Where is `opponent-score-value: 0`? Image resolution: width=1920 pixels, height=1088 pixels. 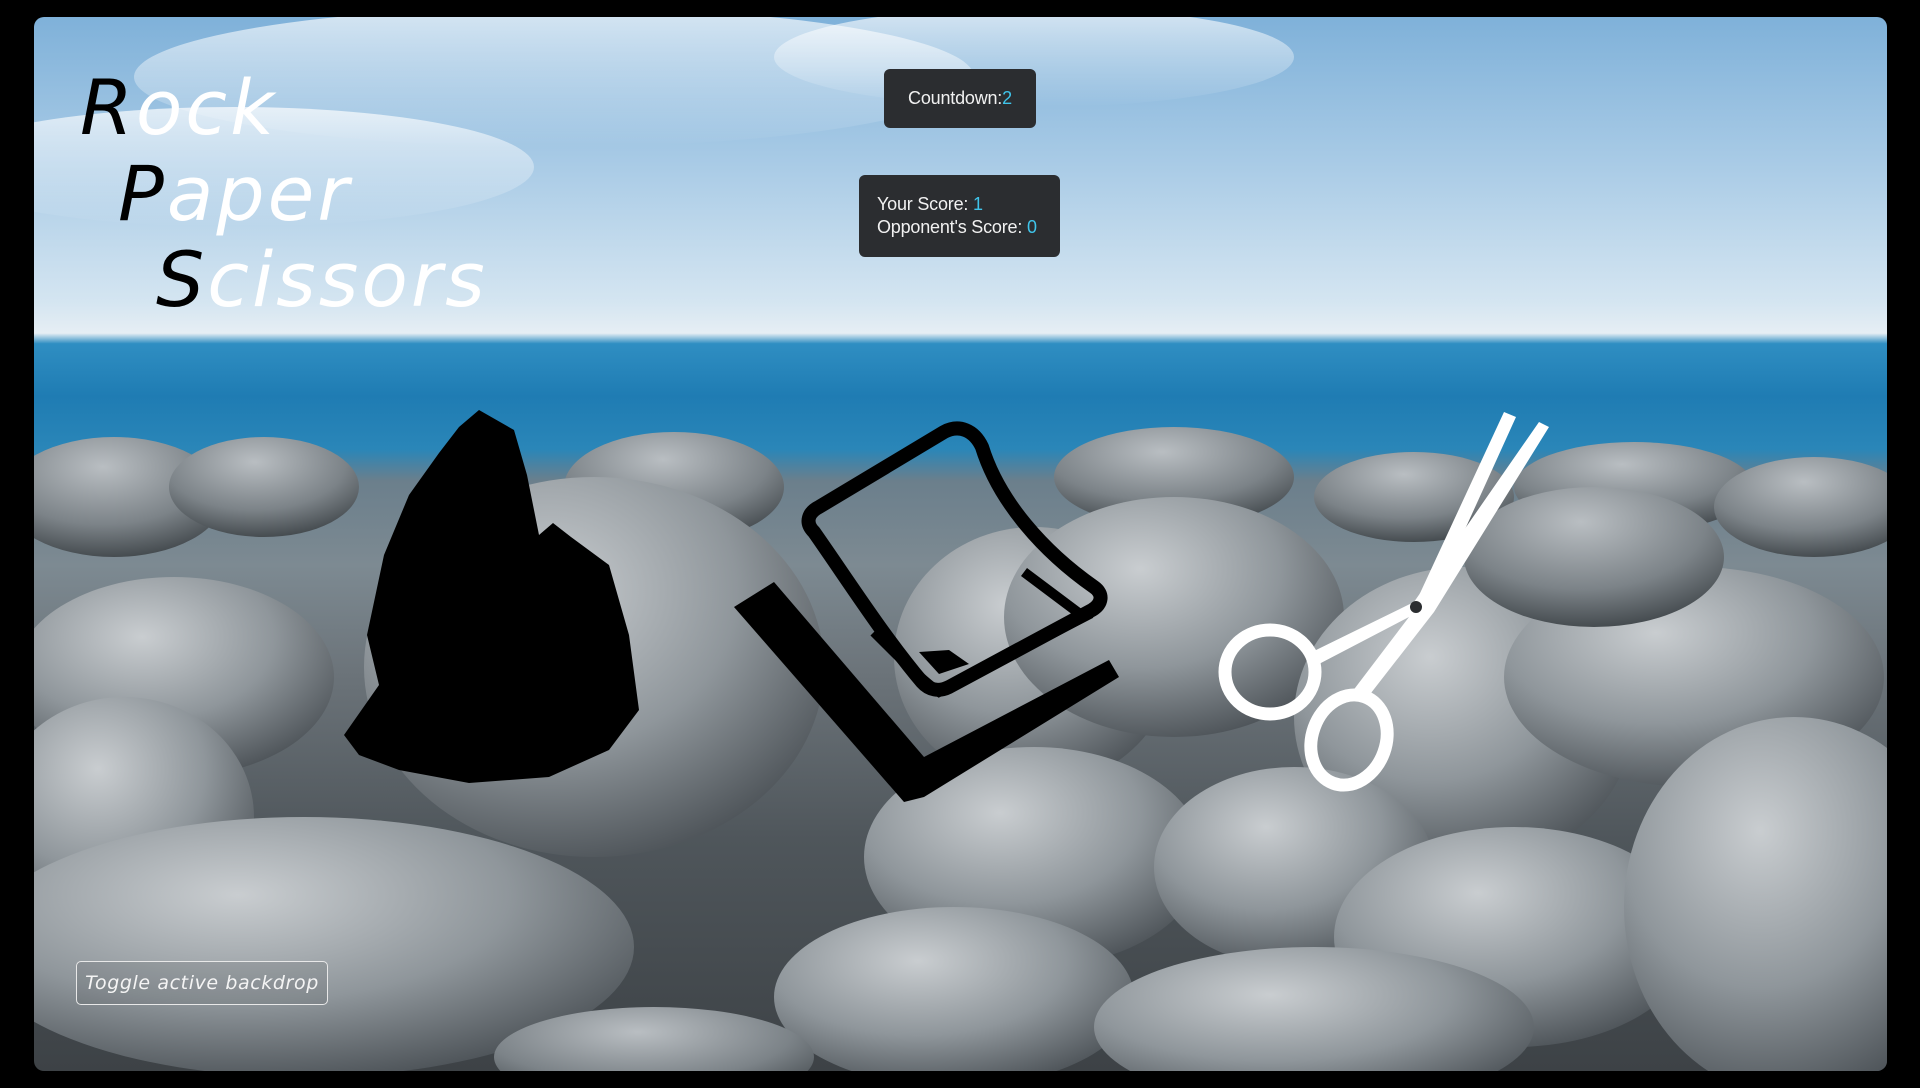 opponent-score-value: 0 is located at coordinates (1031, 227).